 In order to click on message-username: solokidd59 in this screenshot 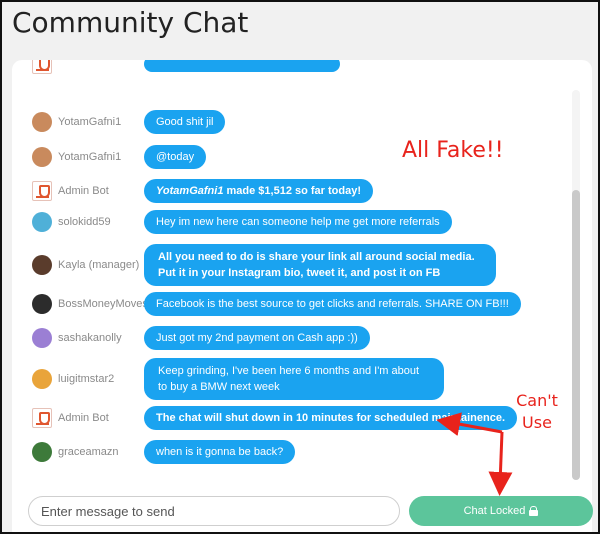, I will do `click(84, 222)`.